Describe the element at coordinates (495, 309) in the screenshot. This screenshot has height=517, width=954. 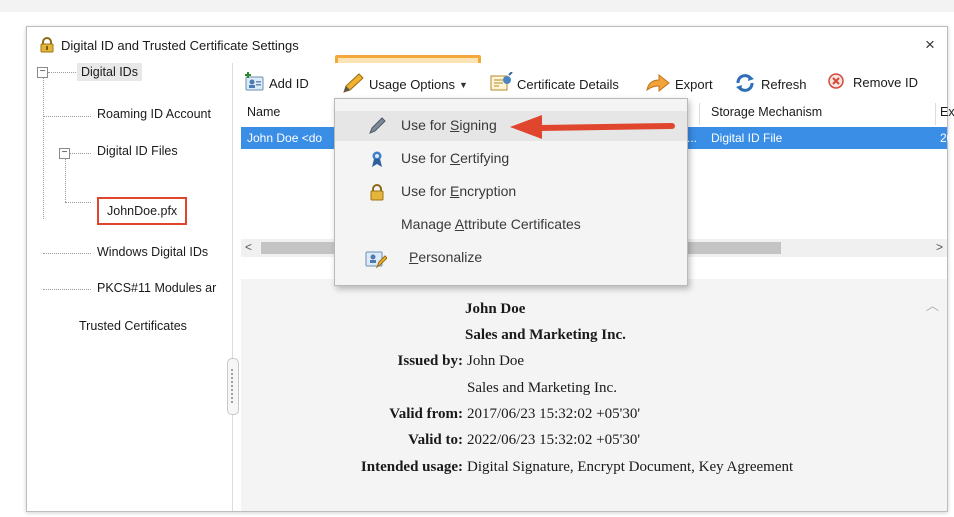
I see `cert-subject-name: John Doe` at that location.